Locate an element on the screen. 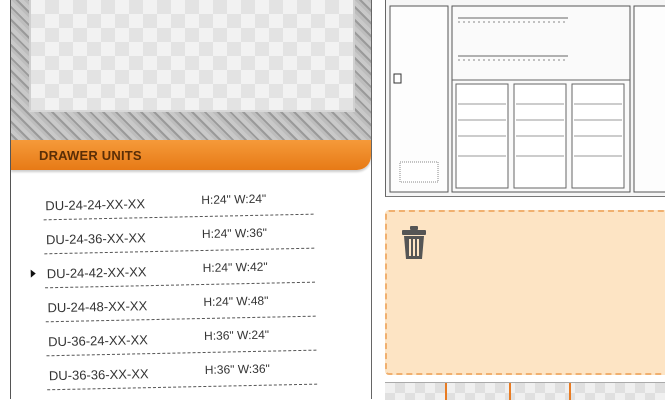  item-dimensions: H:24" W:24" is located at coordinates (234, 199).